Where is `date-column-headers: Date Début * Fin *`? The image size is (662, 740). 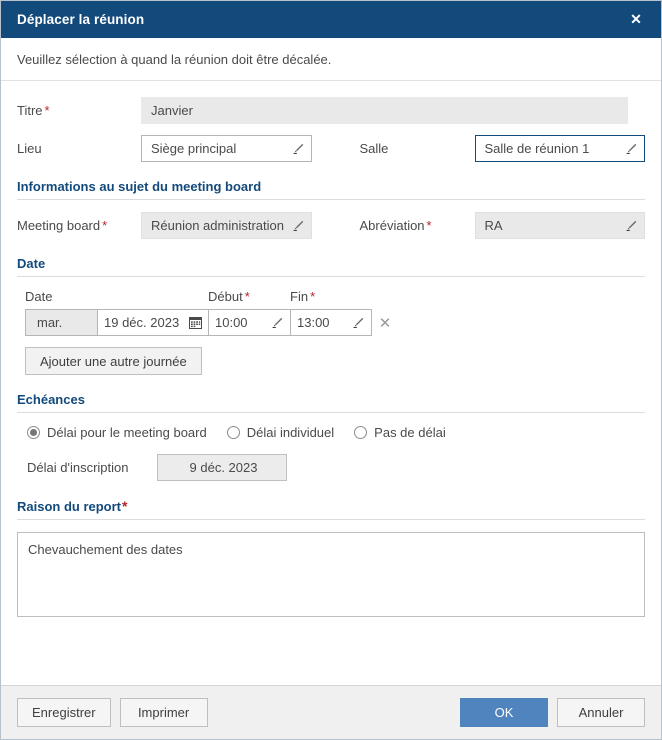 date-column-headers: Date Début * Fin * is located at coordinates (335, 296).